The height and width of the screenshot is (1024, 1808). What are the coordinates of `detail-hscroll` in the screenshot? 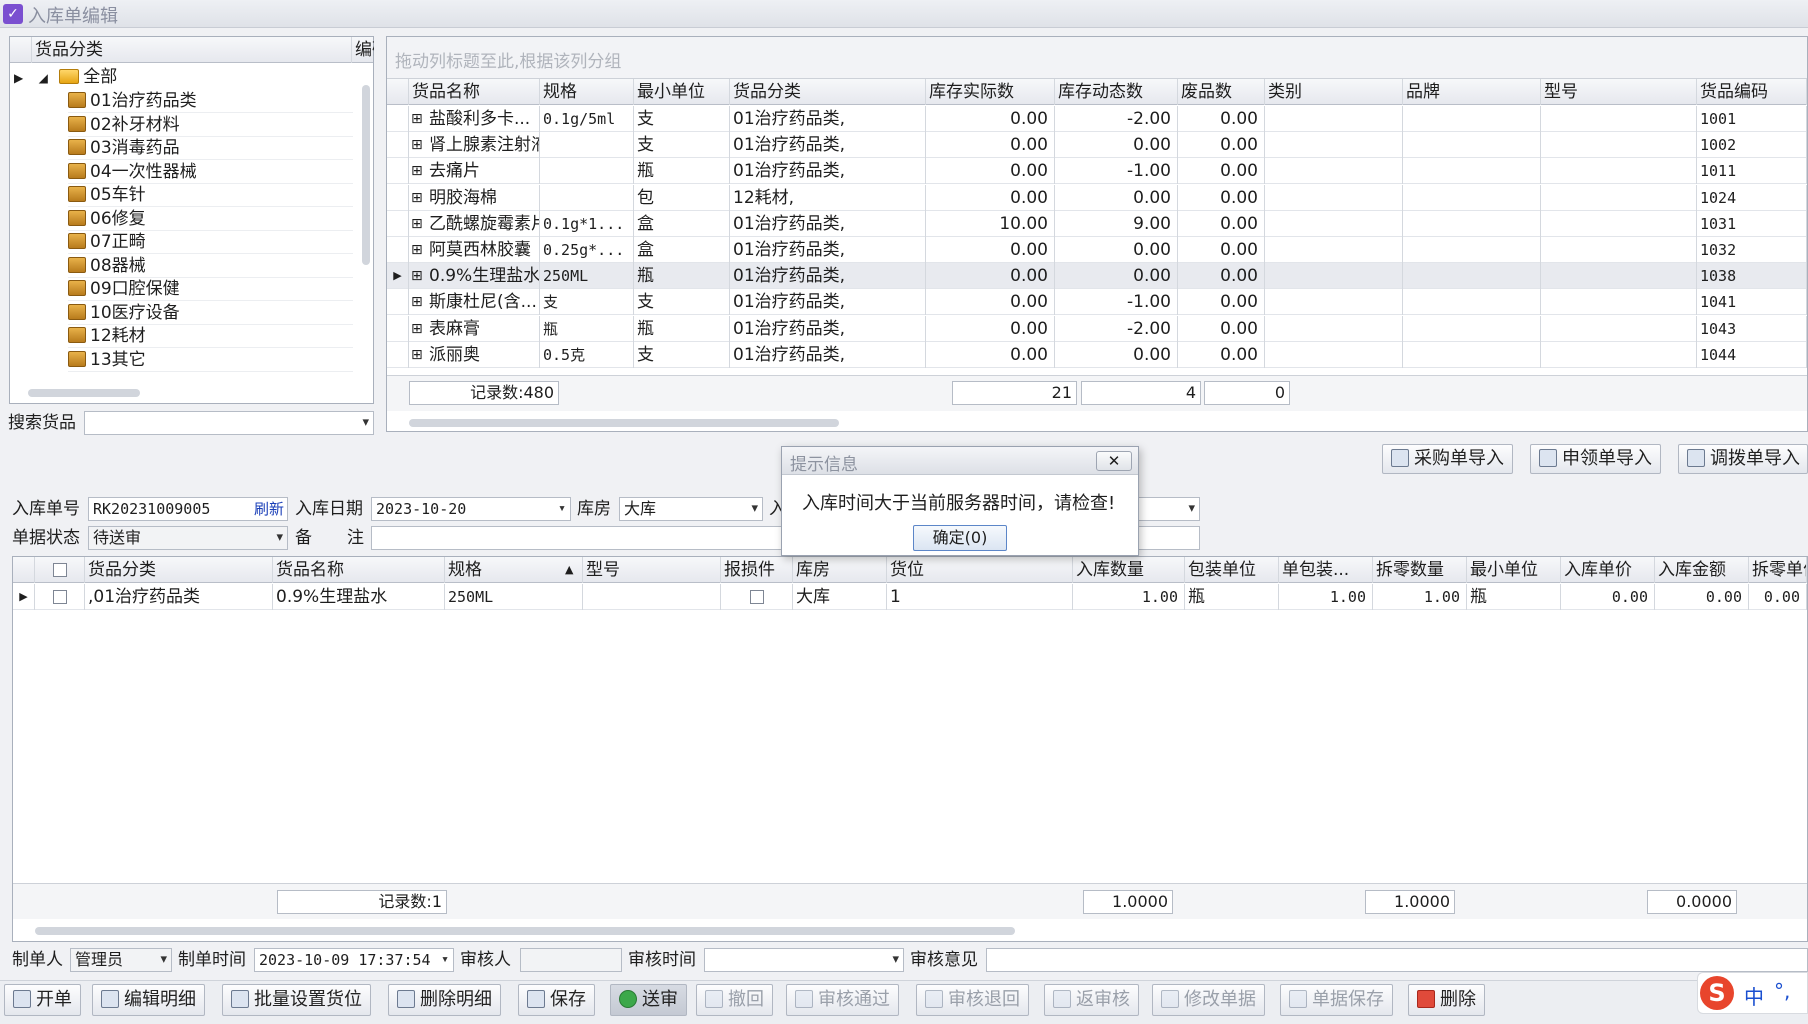 It's located at (525, 931).